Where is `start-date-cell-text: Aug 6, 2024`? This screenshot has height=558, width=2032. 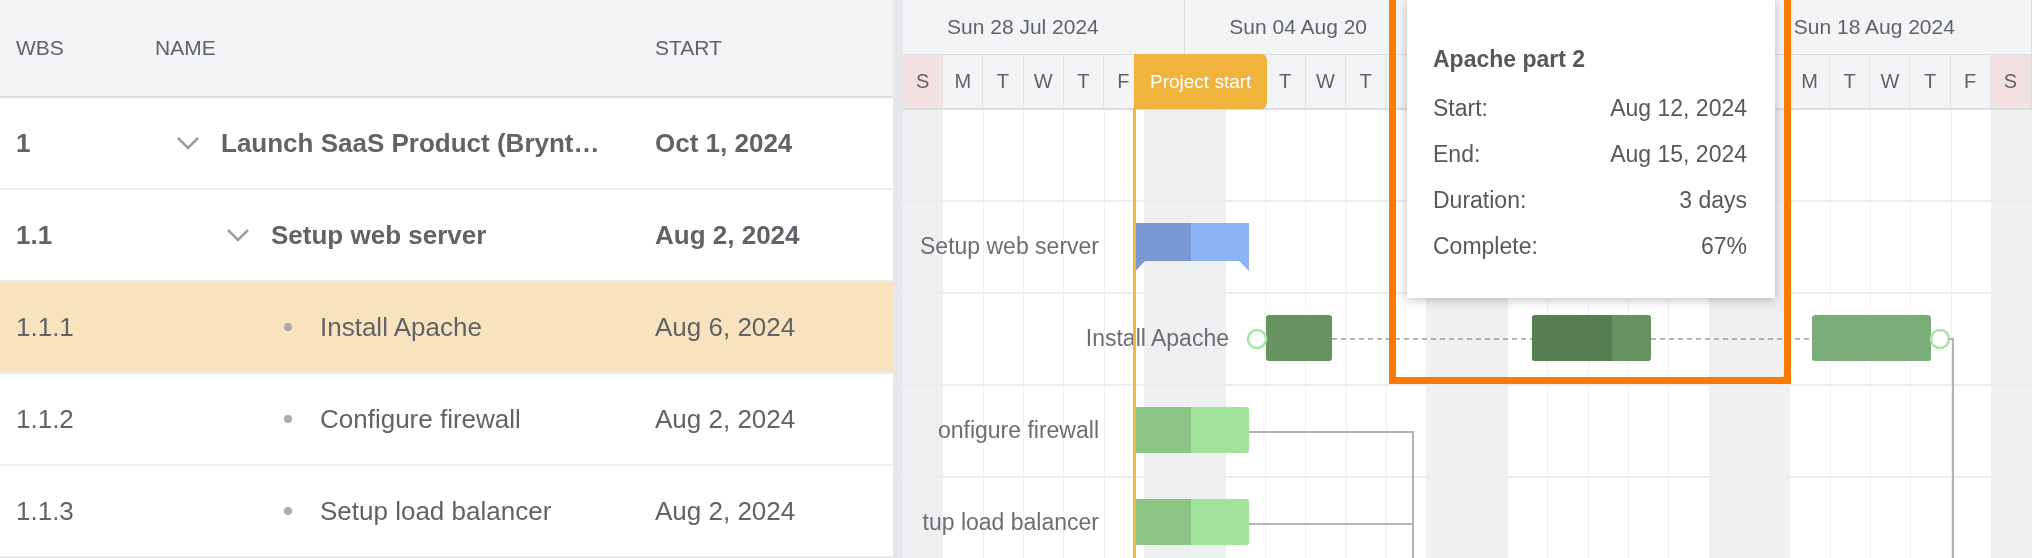
start-date-cell-text: Aug 6, 2024 is located at coordinates (725, 327).